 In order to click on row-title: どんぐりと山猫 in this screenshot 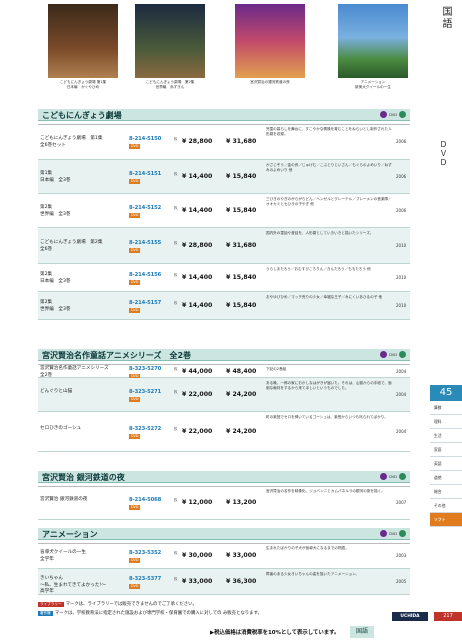, I will do `click(56, 391)`.